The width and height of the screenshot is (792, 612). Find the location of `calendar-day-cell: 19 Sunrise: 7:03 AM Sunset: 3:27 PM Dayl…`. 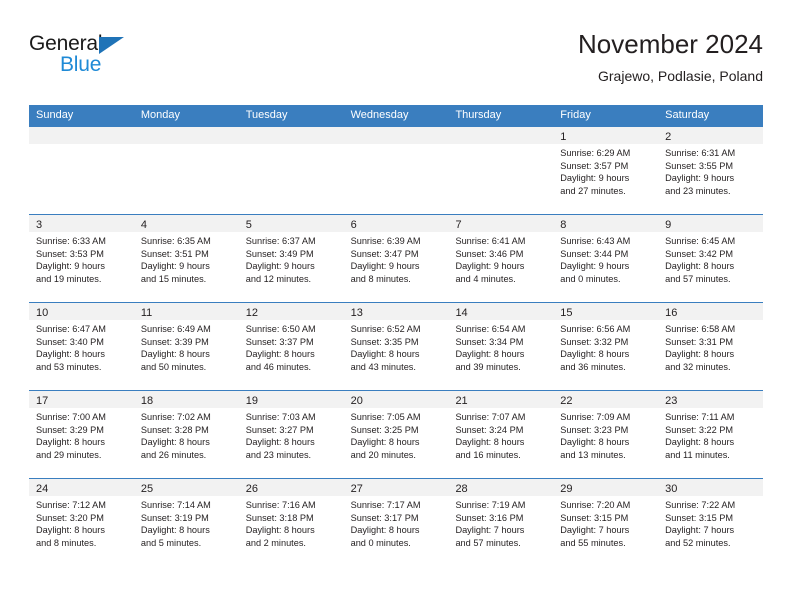

calendar-day-cell: 19 Sunrise: 7:03 AM Sunset: 3:27 PM Dayl… is located at coordinates (291, 434).